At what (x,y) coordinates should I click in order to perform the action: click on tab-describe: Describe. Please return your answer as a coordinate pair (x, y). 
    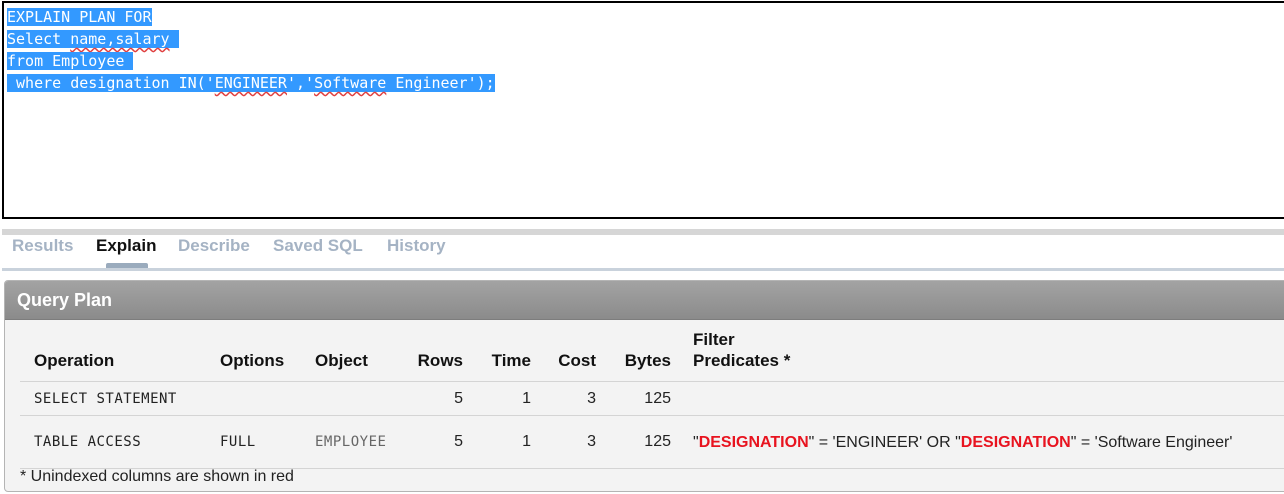
    Looking at the image, I should click on (214, 246).